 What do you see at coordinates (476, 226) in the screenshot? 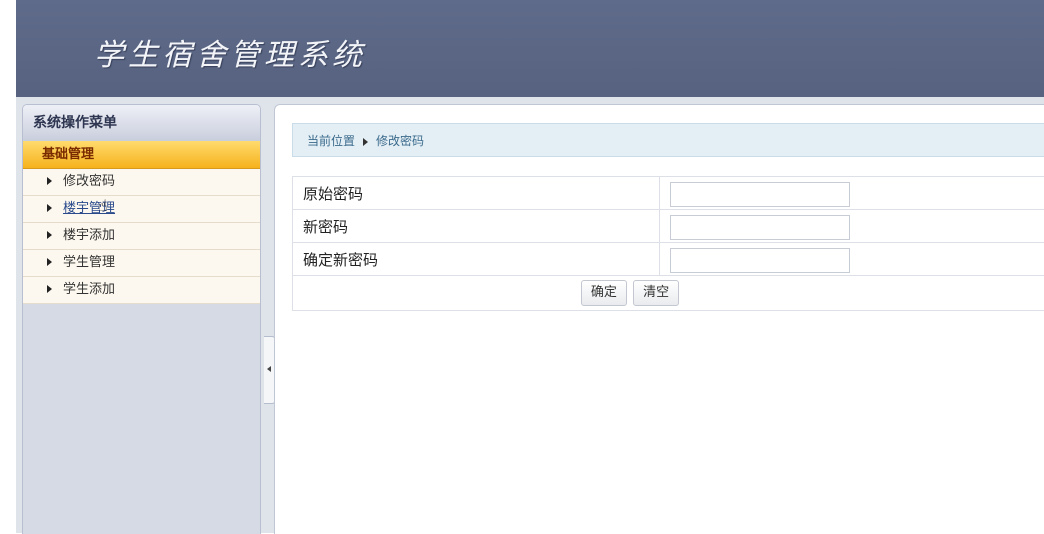
I see `new-password-label: 新密码` at bounding box center [476, 226].